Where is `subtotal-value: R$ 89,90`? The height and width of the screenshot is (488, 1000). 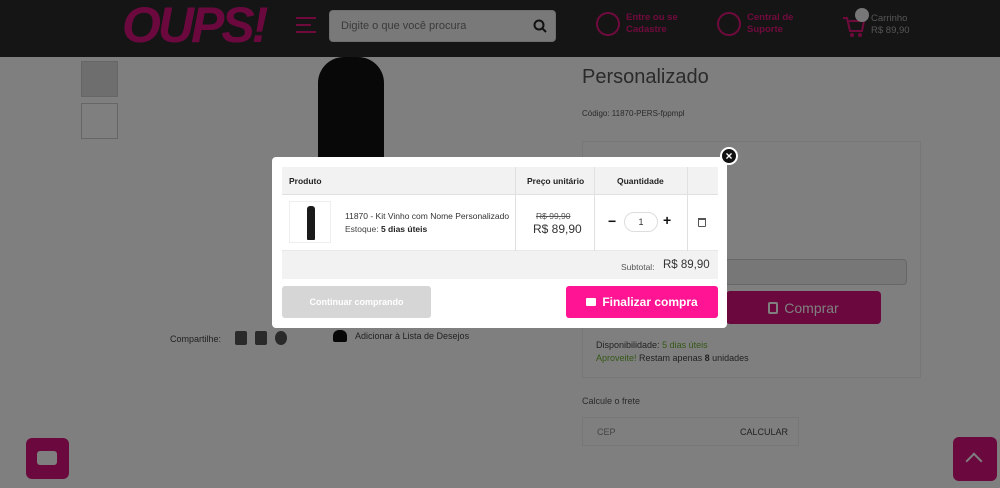
subtotal-value: R$ 89,90 is located at coordinates (686, 265).